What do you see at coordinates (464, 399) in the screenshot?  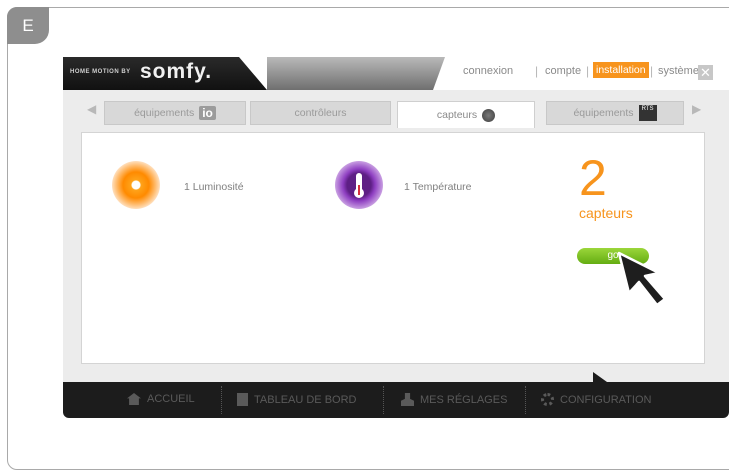 I see `bottom-nav-label: MES RÉGLAGES` at bounding box center [464, 399].